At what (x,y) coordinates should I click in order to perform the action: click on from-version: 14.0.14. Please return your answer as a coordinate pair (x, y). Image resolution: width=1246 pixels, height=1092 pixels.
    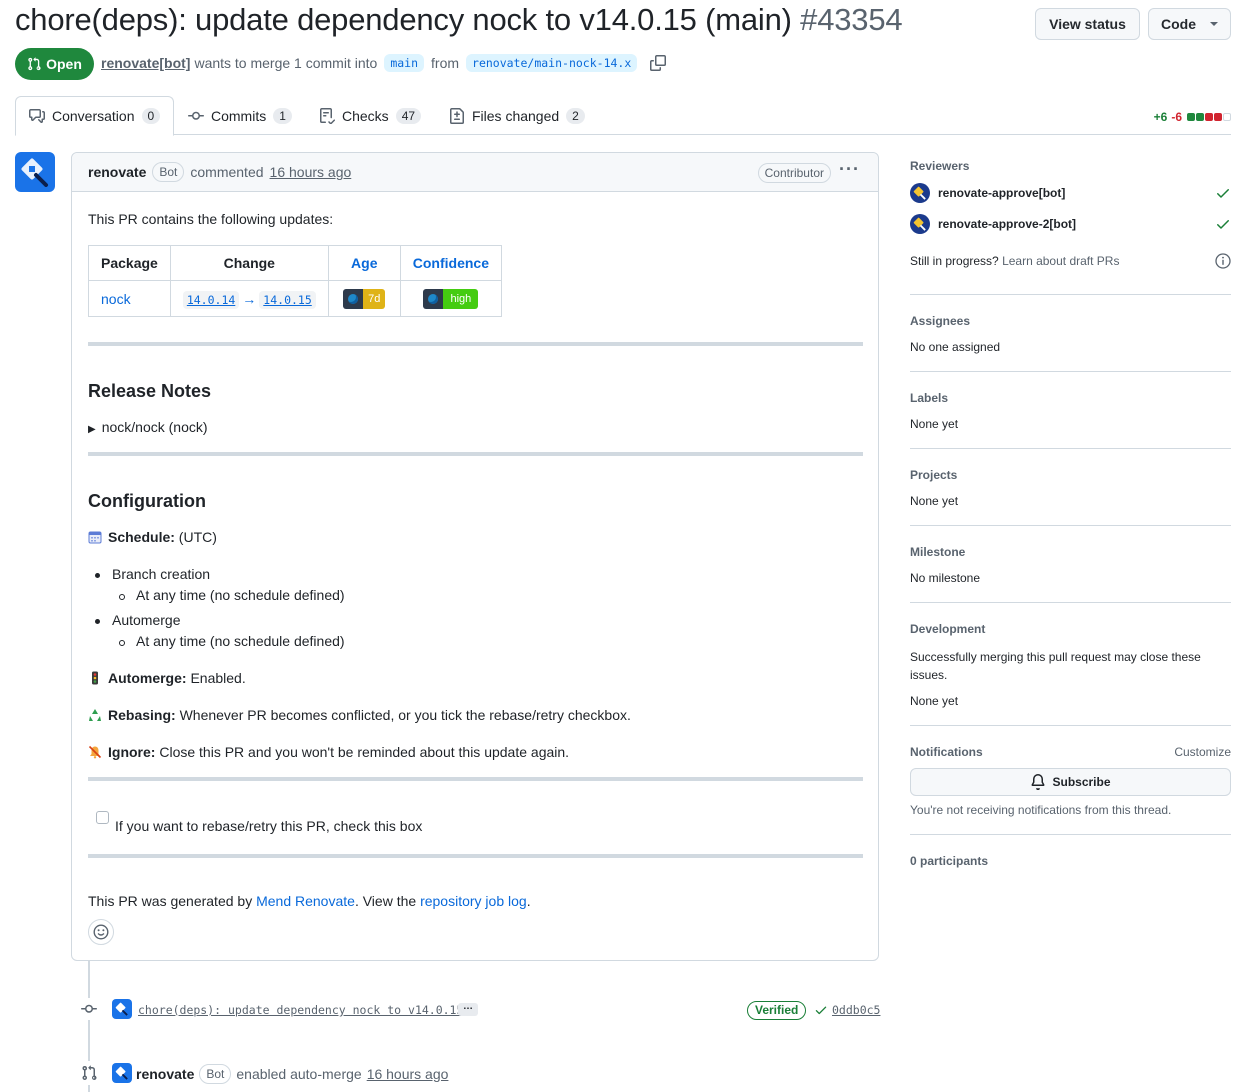
    Looking at the image, I should click on (211, 299).